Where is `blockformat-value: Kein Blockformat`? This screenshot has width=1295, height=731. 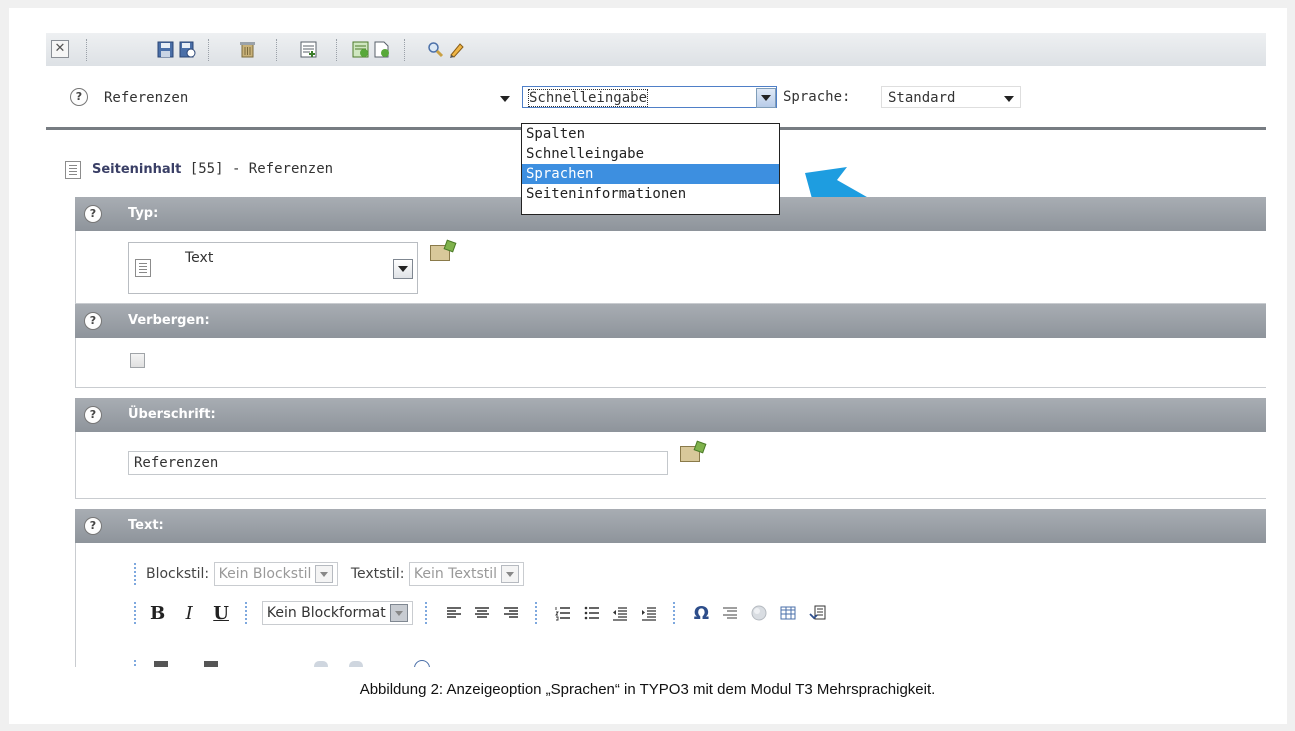 blockformat-value: Kein Blockformat is located at coordinates (326, 613).